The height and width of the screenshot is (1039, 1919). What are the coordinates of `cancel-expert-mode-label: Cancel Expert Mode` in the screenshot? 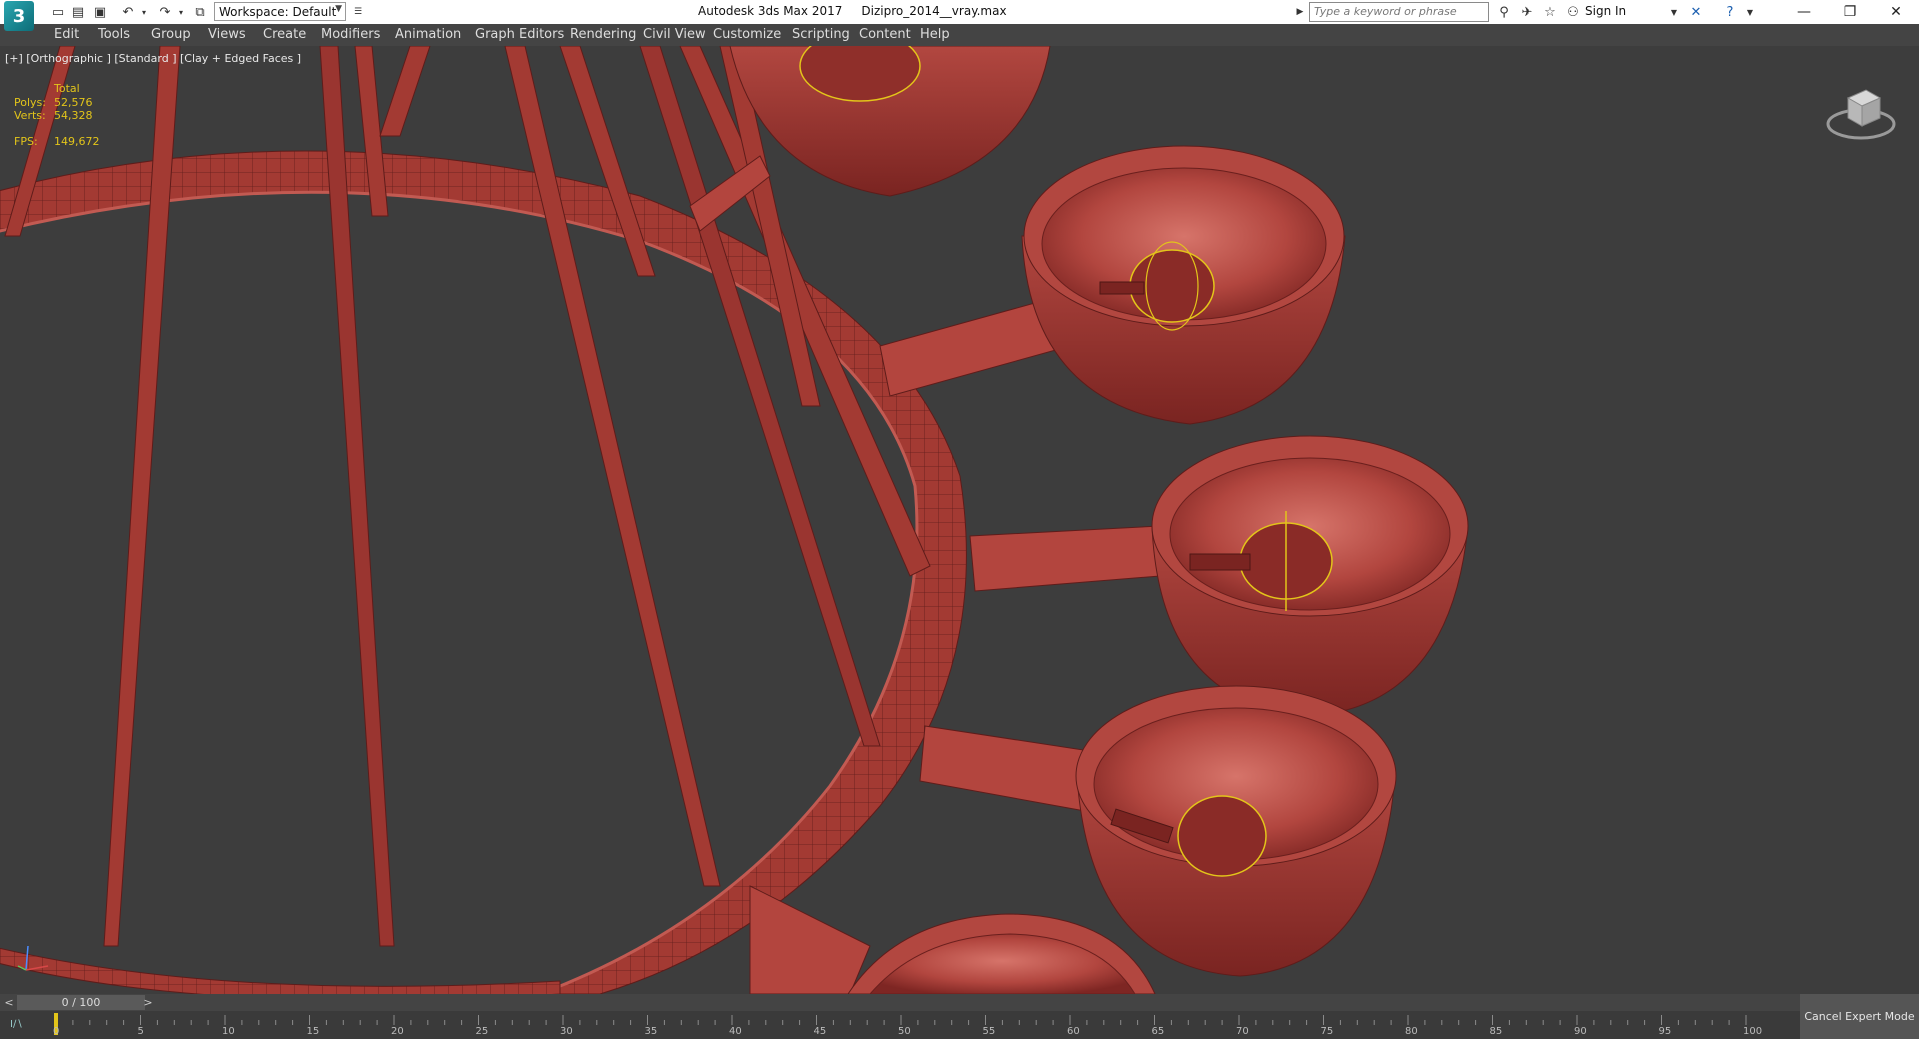 It's located at (1859, 1016).